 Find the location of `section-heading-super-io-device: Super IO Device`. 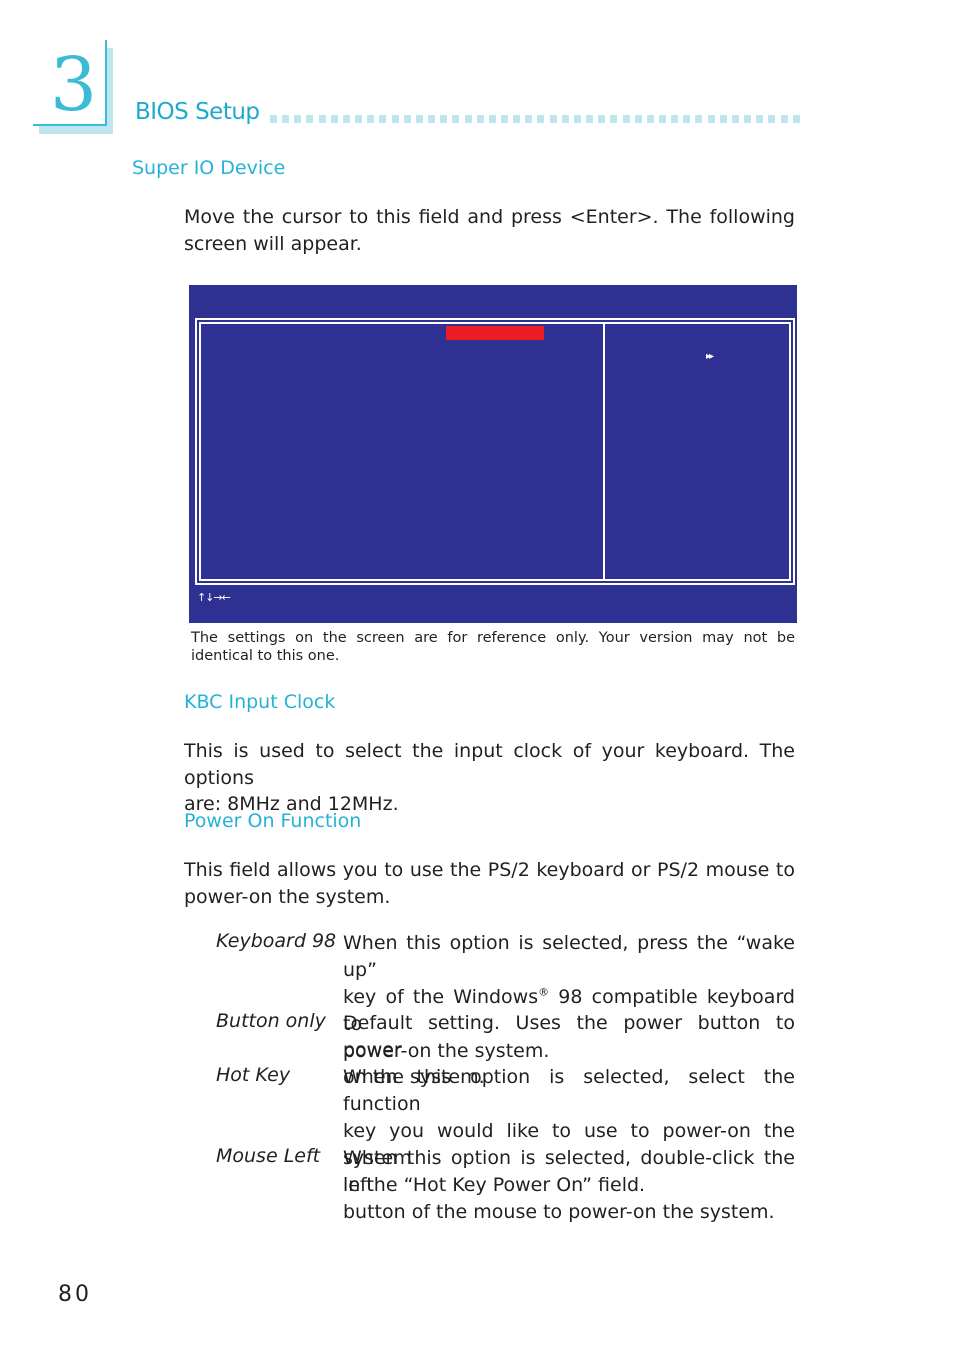

section-heading-super-io-device: Super IO Device is located at coordinates (209, 168).